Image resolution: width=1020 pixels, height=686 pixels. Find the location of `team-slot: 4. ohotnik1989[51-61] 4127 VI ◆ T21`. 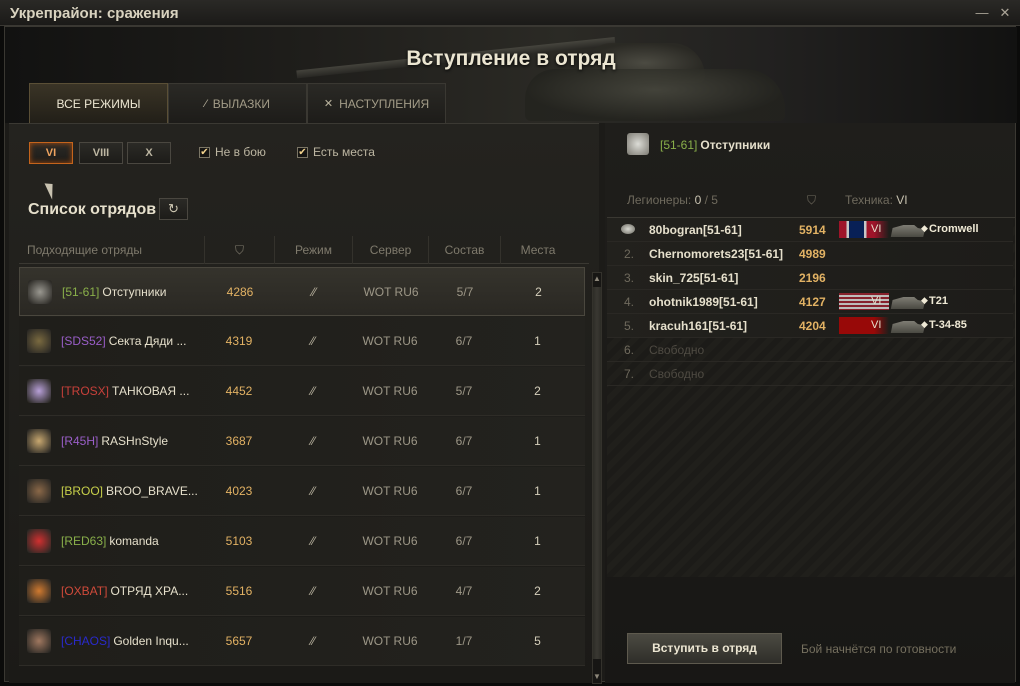

team-slot: 4. ohotnik1989[51-61] 4127 VI ◆ T21 is located at coordinates (810, 302).